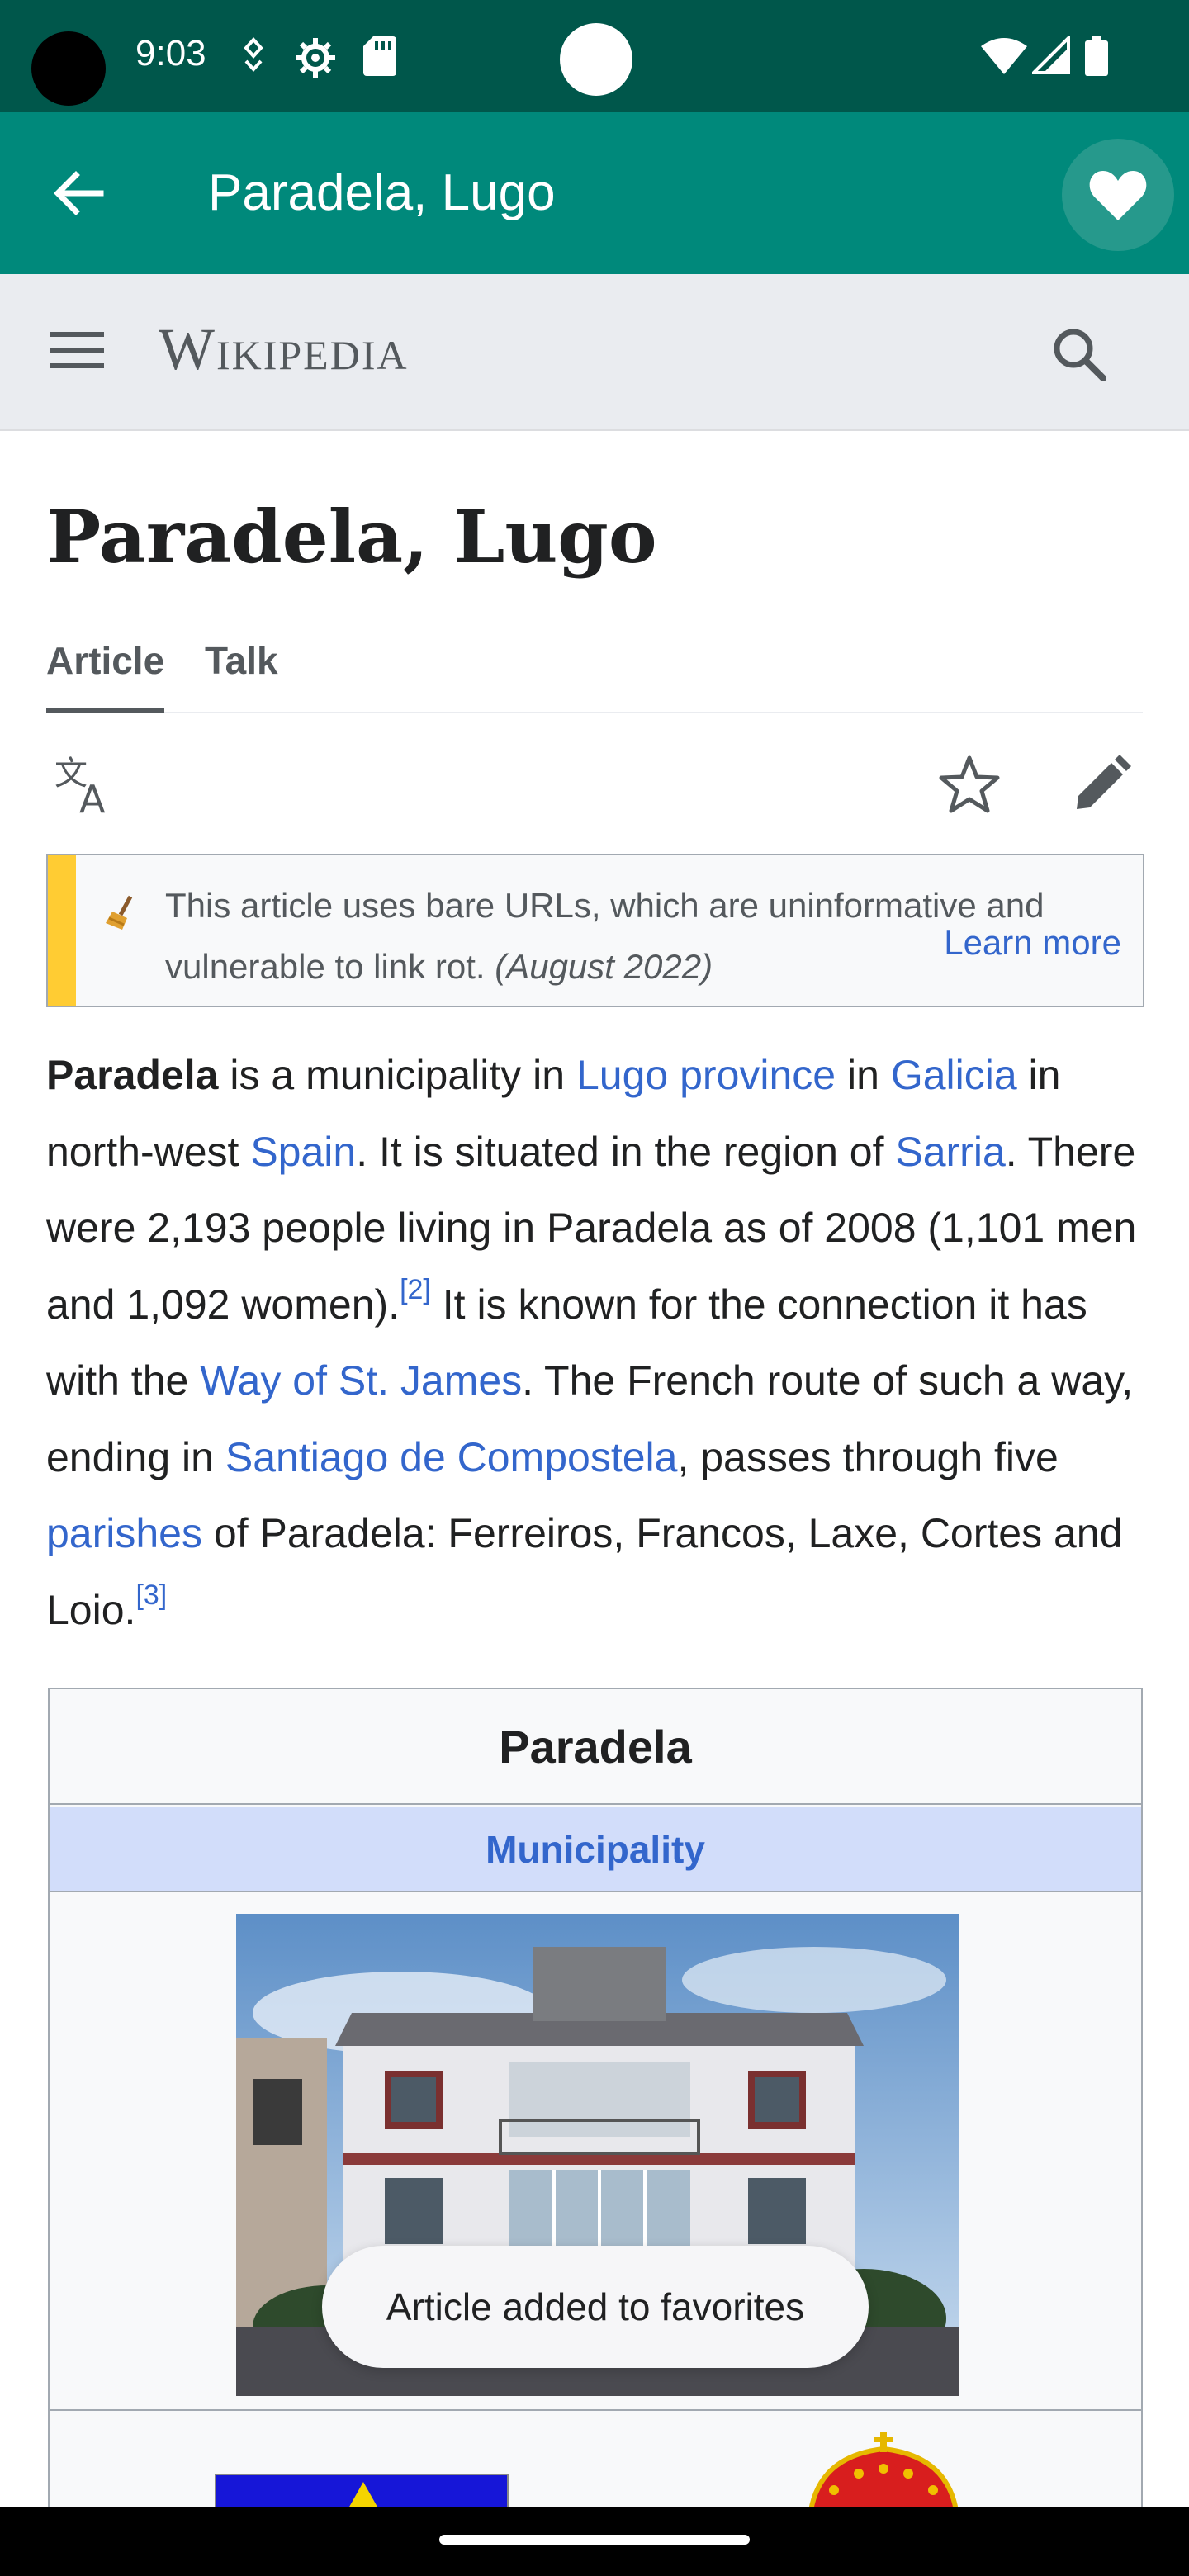 The height and width of the screenshot is (2576, 1189). What do you see at coordinates (594, 784) in the screenshot?
I see `page-actions: 文 A` at bounding box center [594, 784].